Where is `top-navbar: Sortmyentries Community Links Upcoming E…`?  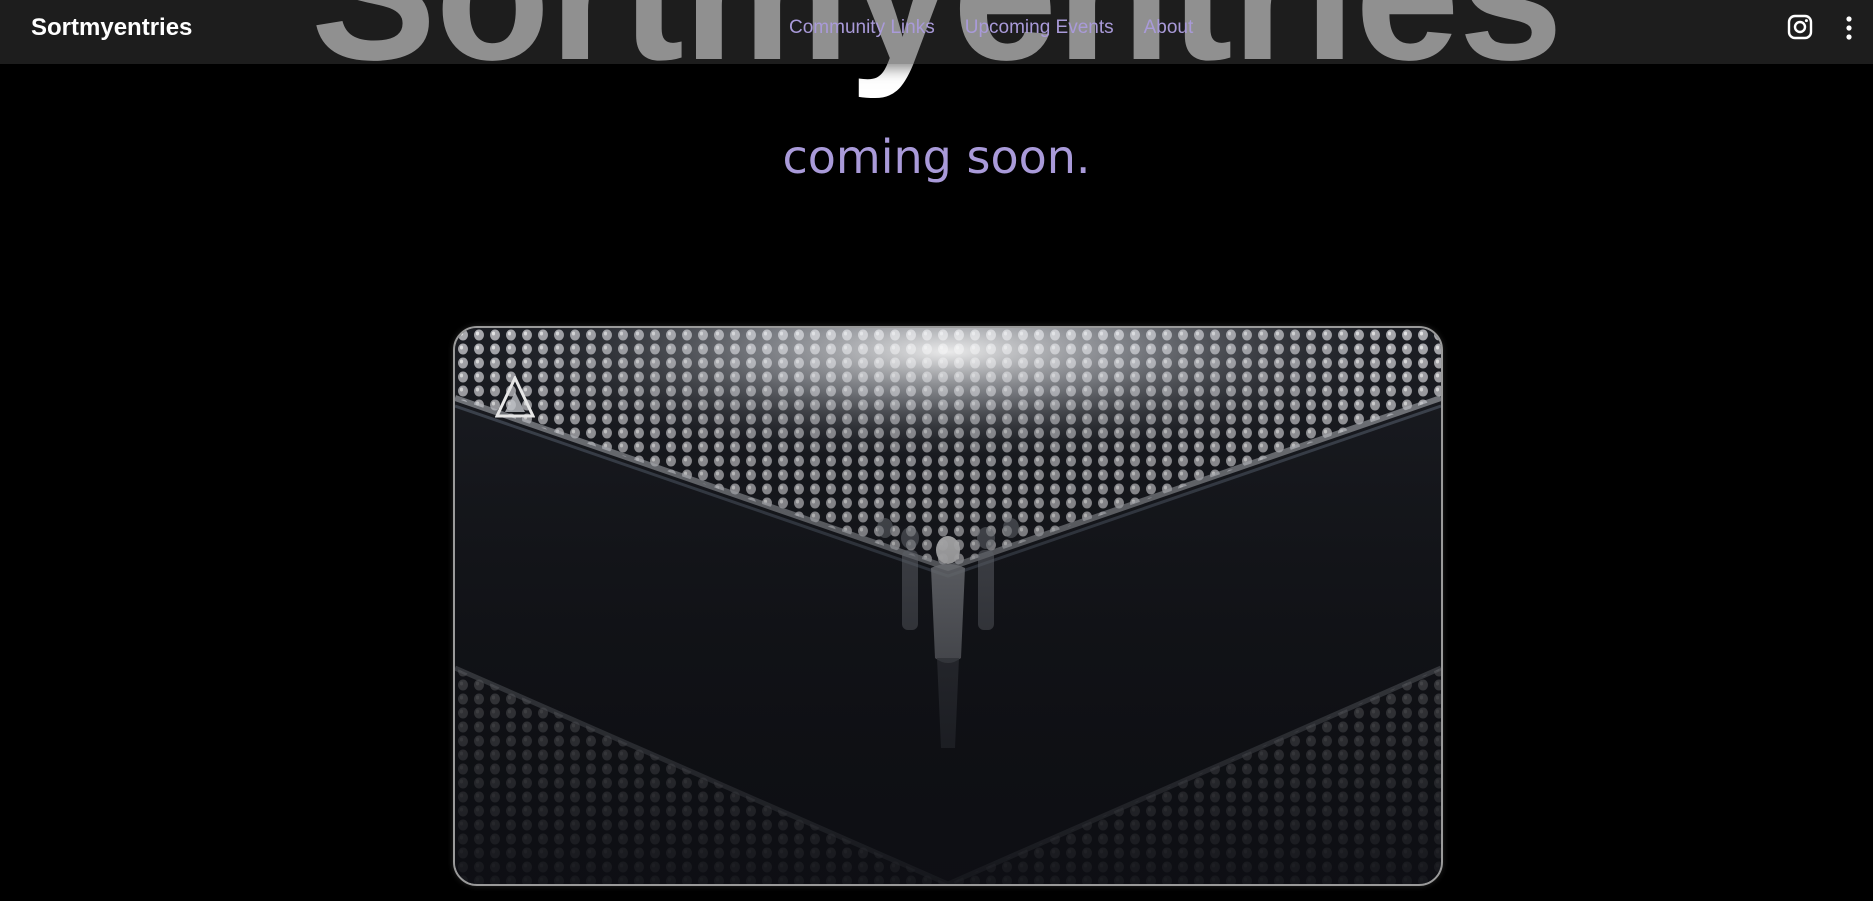
top-navbar: Sortmyentries Community Links Upcoming E… is located at coordinates (936, 32).